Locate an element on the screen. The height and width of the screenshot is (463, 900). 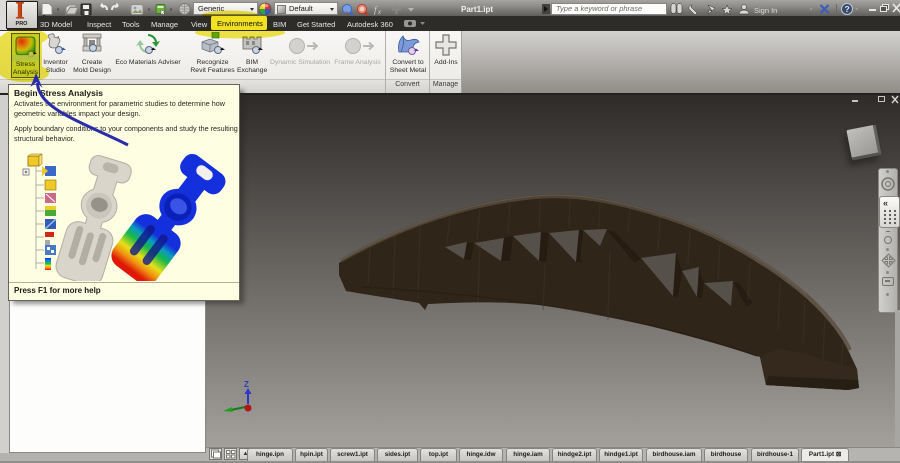
svg-text: Z is located at coordinates (246, 384).